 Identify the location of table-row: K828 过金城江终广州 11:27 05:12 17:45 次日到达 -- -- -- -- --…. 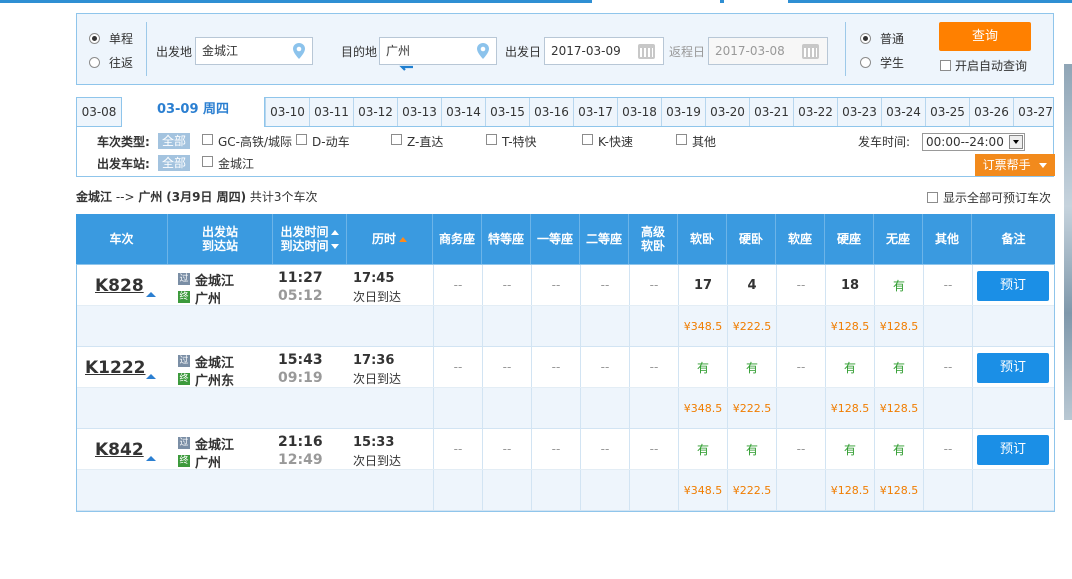
(565, 286).